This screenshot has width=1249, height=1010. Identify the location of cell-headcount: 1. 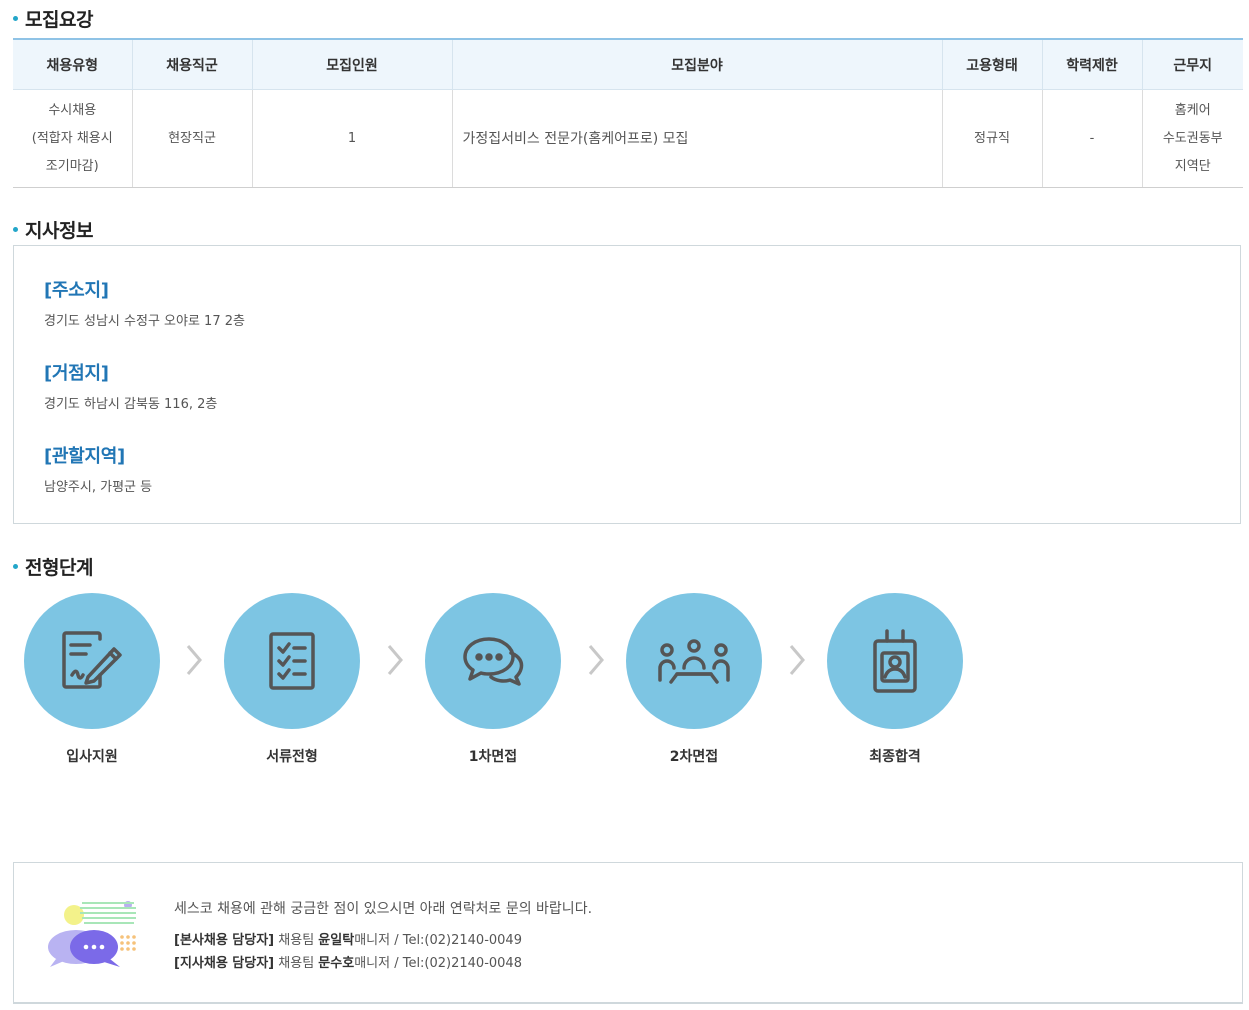
(351, 138).